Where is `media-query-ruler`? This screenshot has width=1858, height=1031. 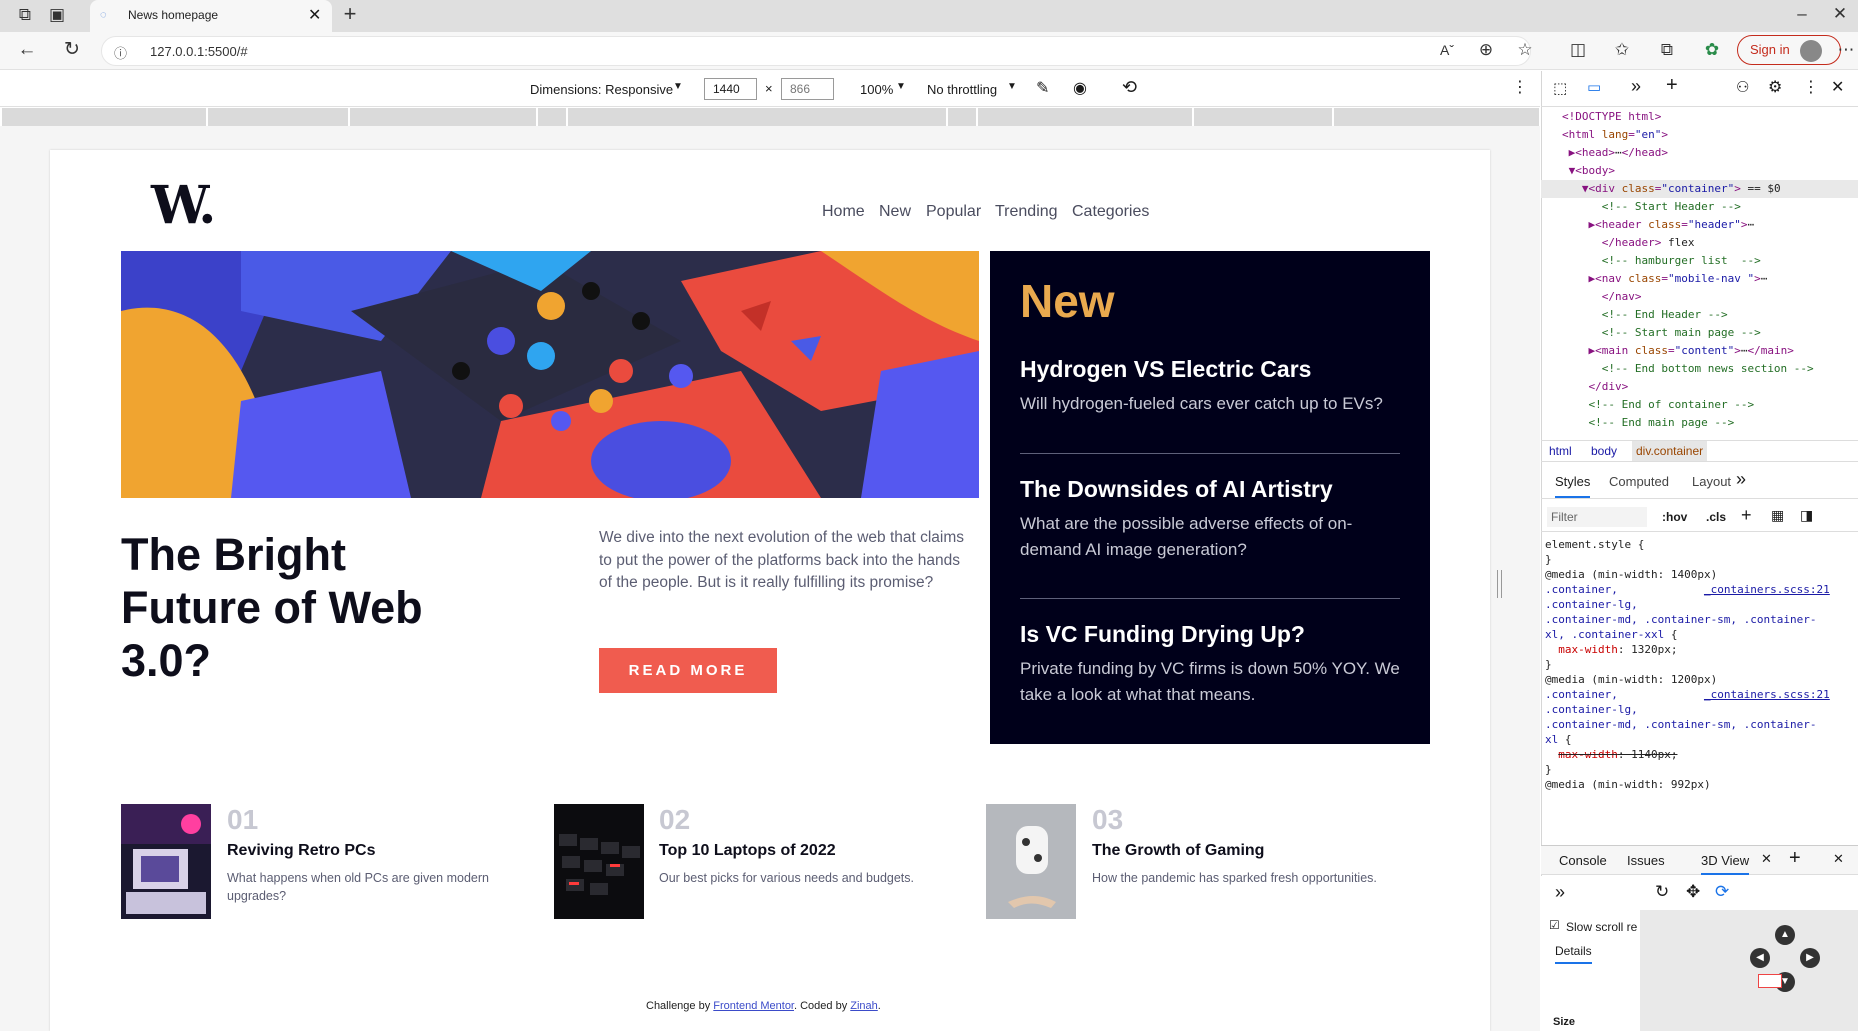
media-query-ruler is located at coordinates (770, 117).